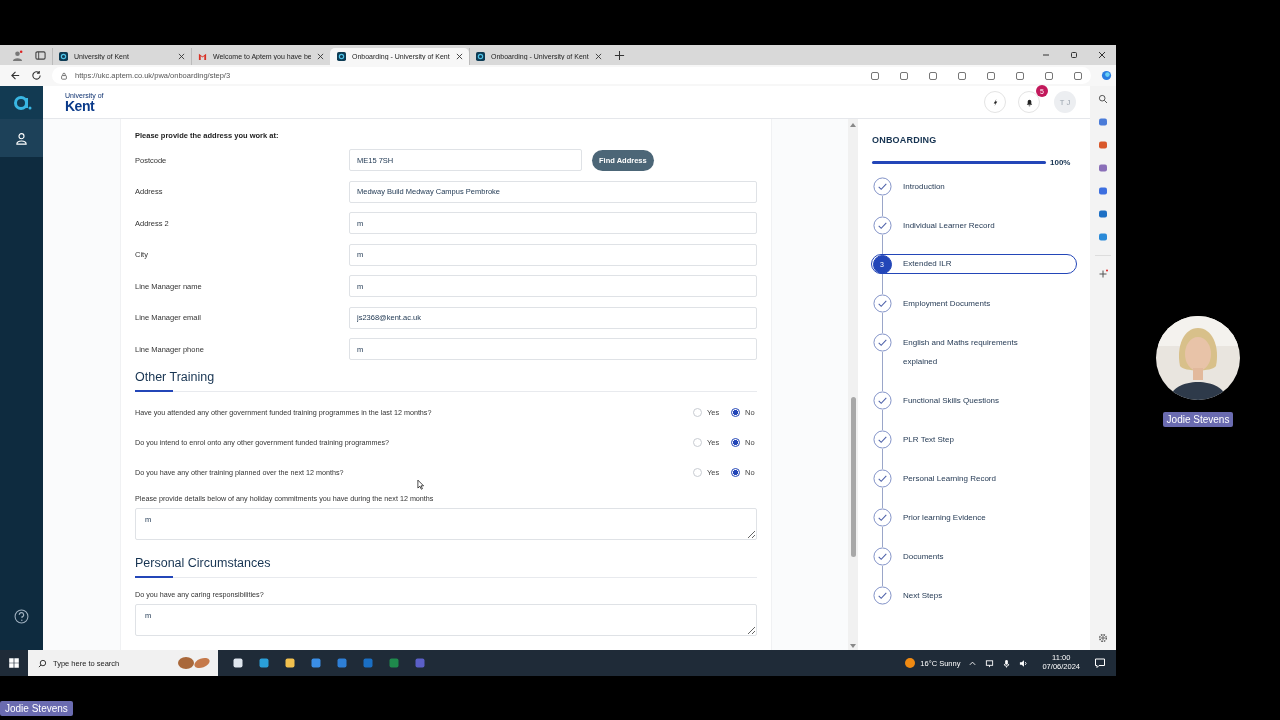 The height and width of the screenshot is (720, 1280). What do you see at coordinates (905, 140) in the screenshot?
I see `panel-title: ONBOARDING` at bounding box center [905, 140].